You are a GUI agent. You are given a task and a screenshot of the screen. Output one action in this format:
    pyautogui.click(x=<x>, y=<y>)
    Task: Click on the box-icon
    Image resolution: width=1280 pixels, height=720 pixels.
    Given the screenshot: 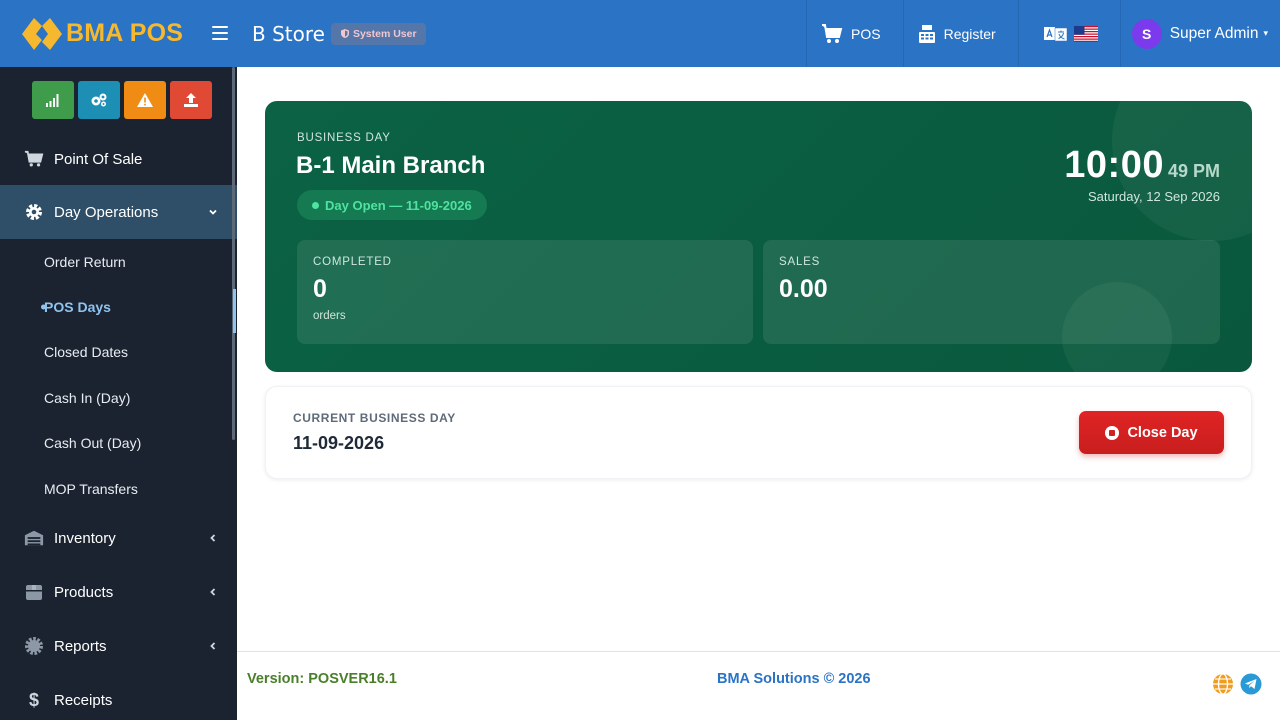 What is the action you would take?
    pyautogui.click(x=34, y=592)
    